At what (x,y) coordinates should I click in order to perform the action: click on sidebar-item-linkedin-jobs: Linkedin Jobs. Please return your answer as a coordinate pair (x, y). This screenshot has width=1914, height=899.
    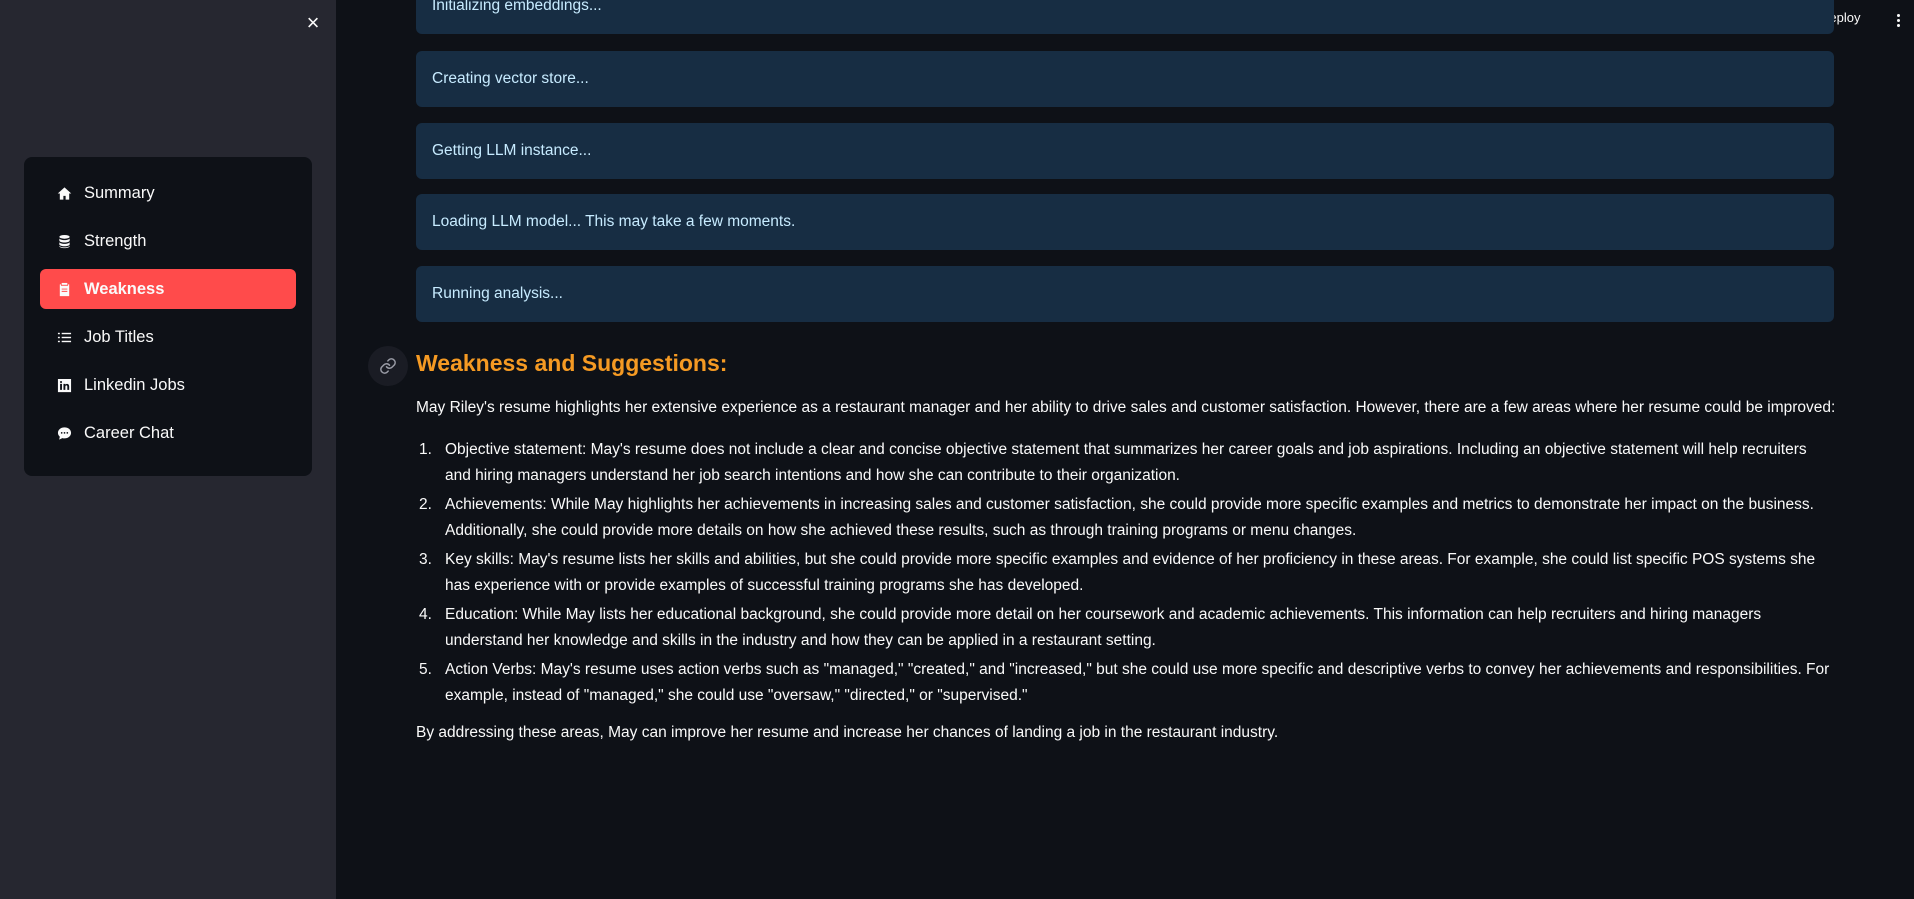
    Looking at the image, I should click on (168, 385).